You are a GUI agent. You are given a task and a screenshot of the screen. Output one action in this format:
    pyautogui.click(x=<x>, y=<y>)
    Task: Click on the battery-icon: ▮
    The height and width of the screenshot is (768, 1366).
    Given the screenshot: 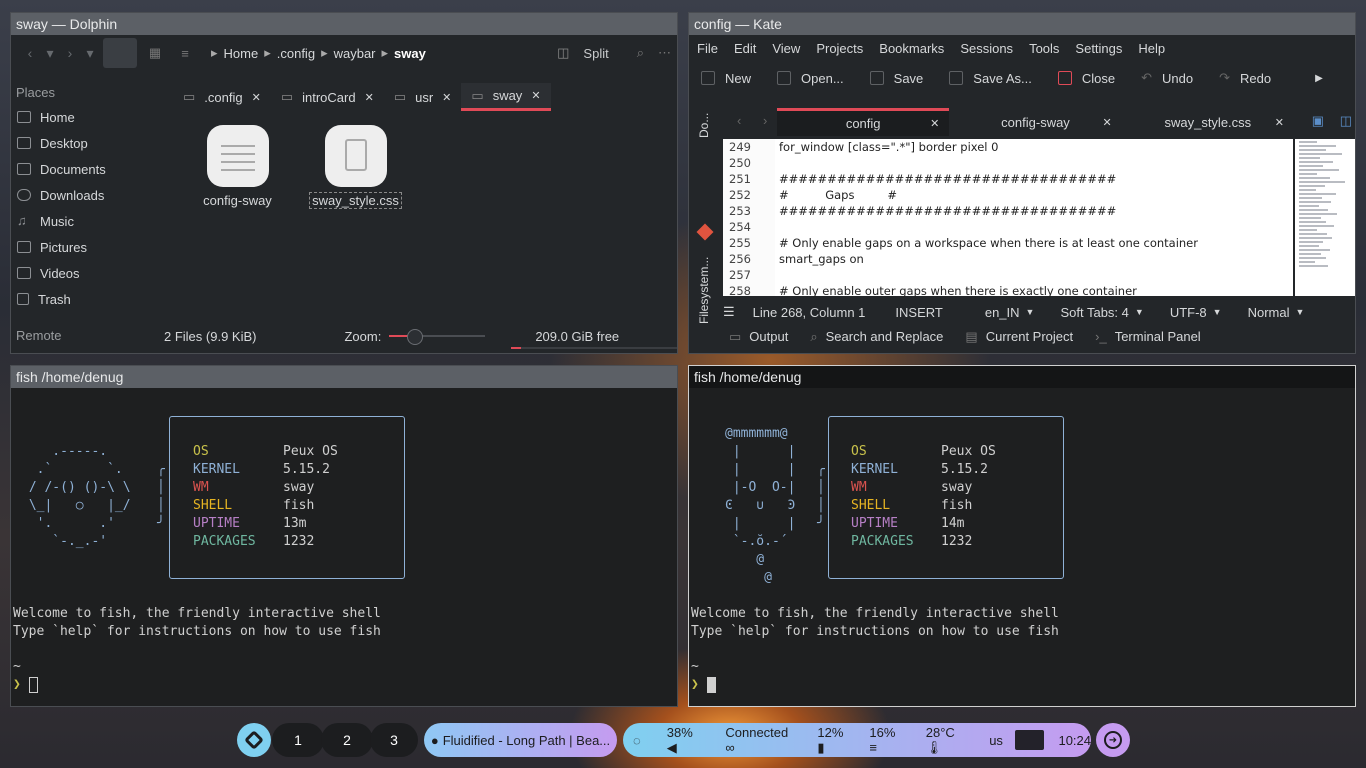 What is the action you would take?
    pyautogui.click(x=821, y=747)
    